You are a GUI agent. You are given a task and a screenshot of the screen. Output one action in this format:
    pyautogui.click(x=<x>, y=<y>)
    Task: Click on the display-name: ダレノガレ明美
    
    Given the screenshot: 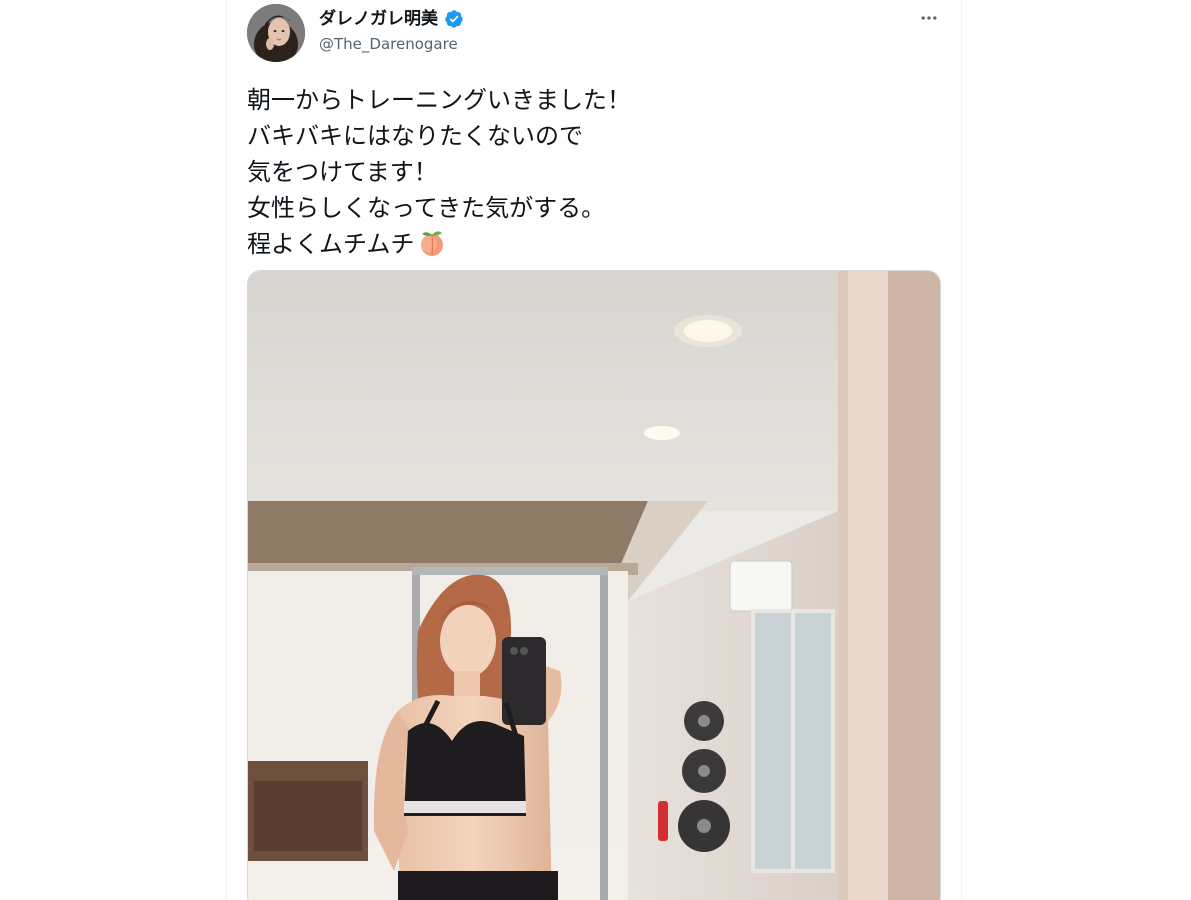 What is the action you would take?
    pyautogui.click(x=378, y=19)
    